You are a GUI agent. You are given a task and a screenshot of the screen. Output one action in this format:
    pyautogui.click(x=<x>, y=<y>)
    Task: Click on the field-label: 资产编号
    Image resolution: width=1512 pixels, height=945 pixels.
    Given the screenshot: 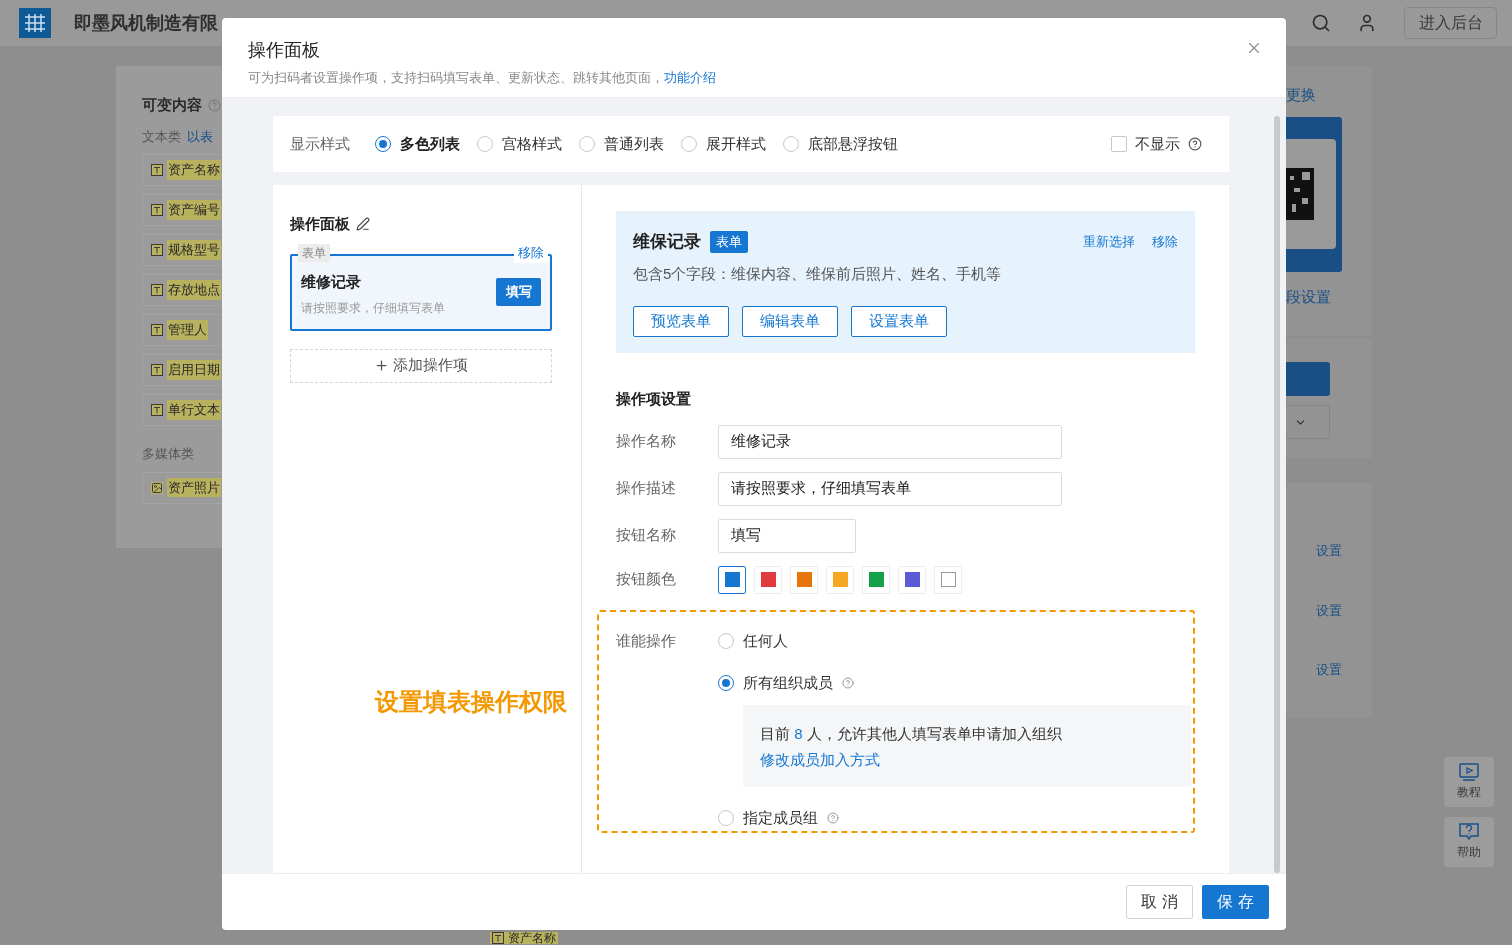 What is the action you would take?
    pyautogui.click(x=194, y=210)
    